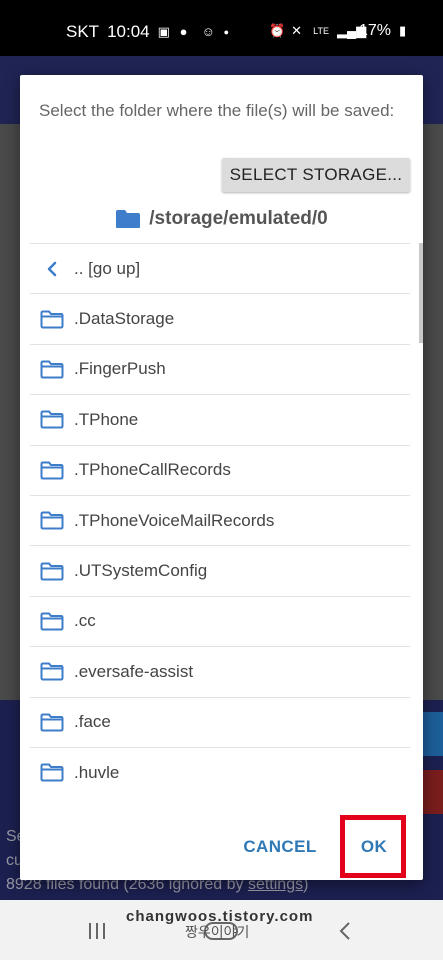 The width and height of the screenshot is (443, 960). What do you see at coordinates (183, 31) in the screenshot?
I see `chat-icon: ●` at bounding box center [183, 31].